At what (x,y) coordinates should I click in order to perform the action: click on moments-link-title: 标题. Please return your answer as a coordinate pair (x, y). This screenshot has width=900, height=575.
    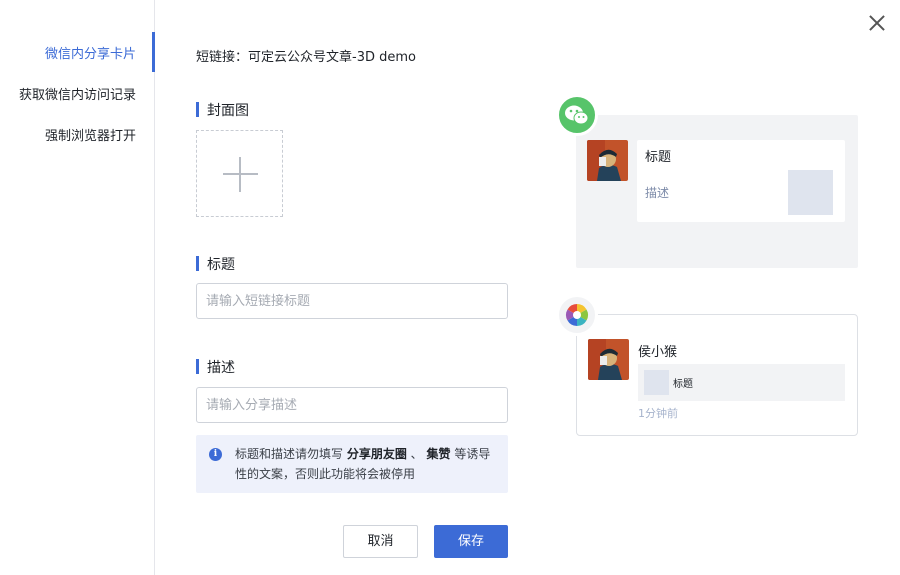
    Looking at the image, I should click on (683, 384).